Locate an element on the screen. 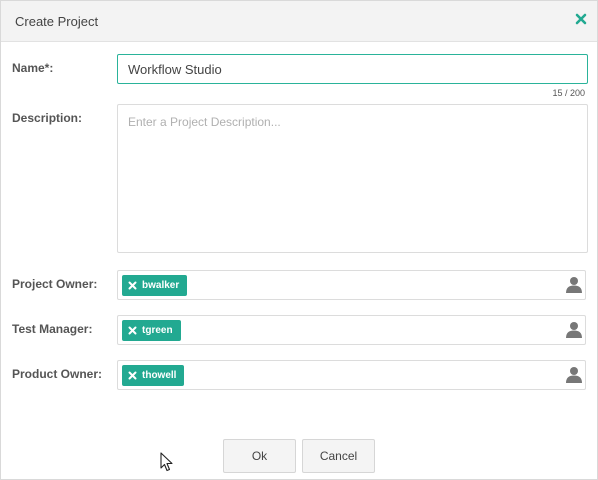 Image resolution: width=598 pixels, height=480 pixels. test-manager-field: tgreen is located at coordinates (351, 330).